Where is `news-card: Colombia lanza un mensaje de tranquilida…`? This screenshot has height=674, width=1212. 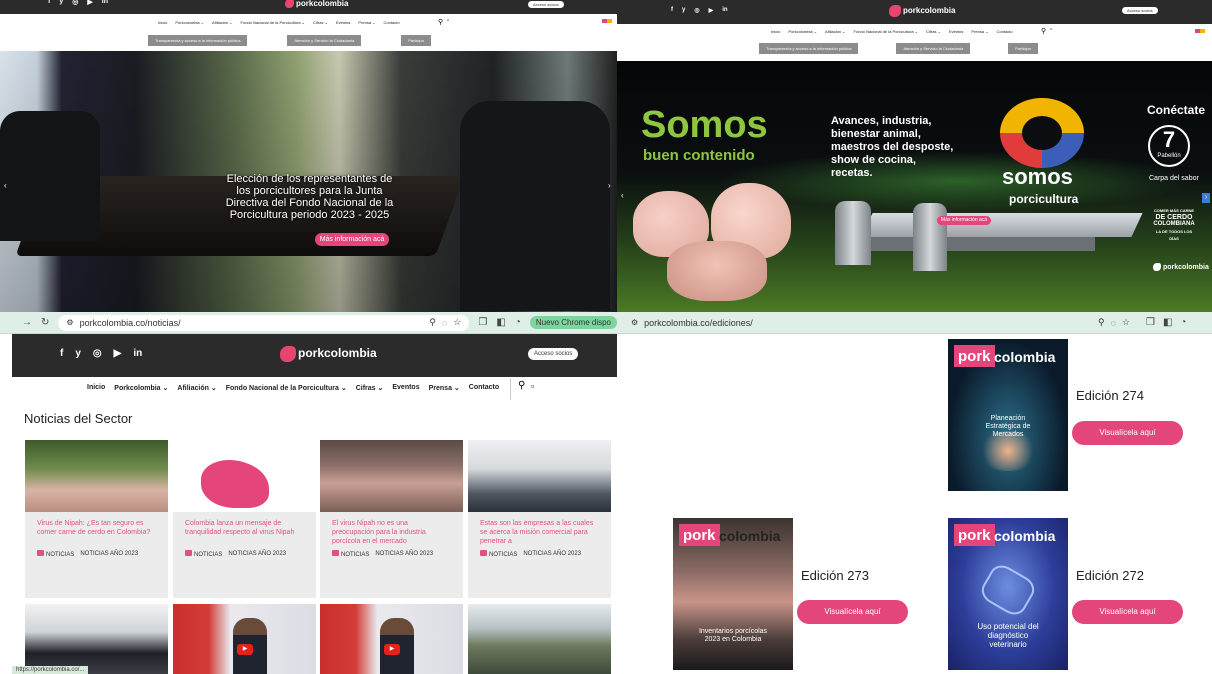 news-card: Colombia lanza un mensaje de tranquilida… is located at coordinates (244, 519).